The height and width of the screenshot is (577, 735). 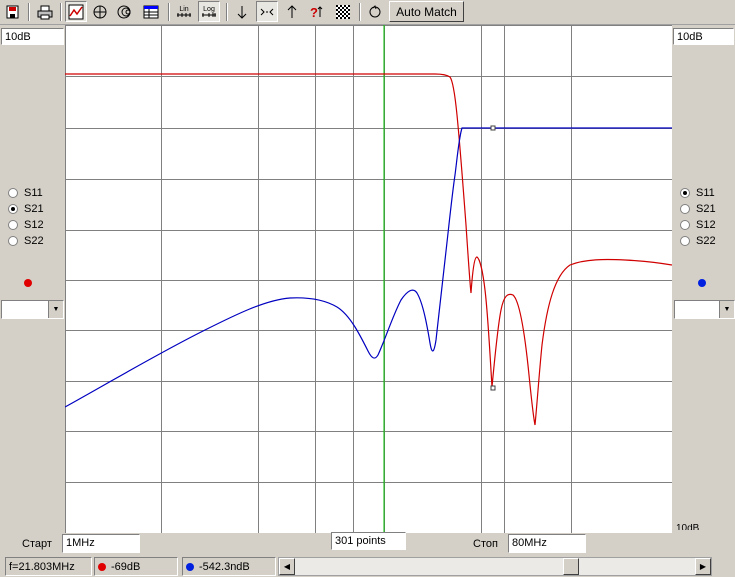 What do you see at coordinates (102, 566) in the screenshot?
I see `red-dot-icon` at bounding box center [102, 566].